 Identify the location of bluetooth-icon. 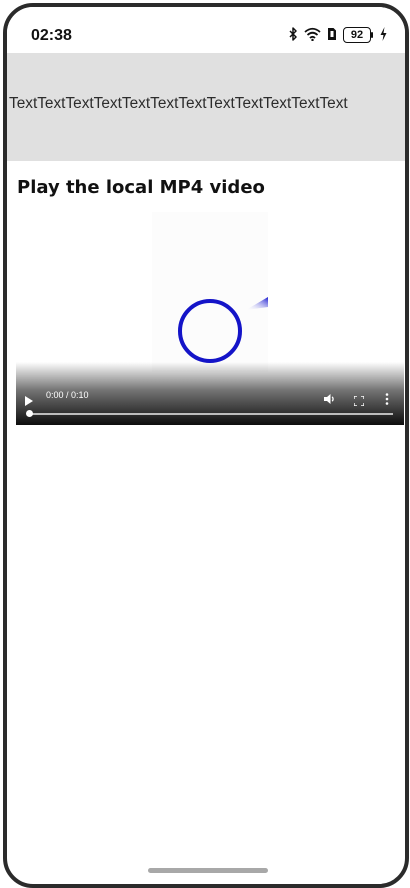
(293, 35).